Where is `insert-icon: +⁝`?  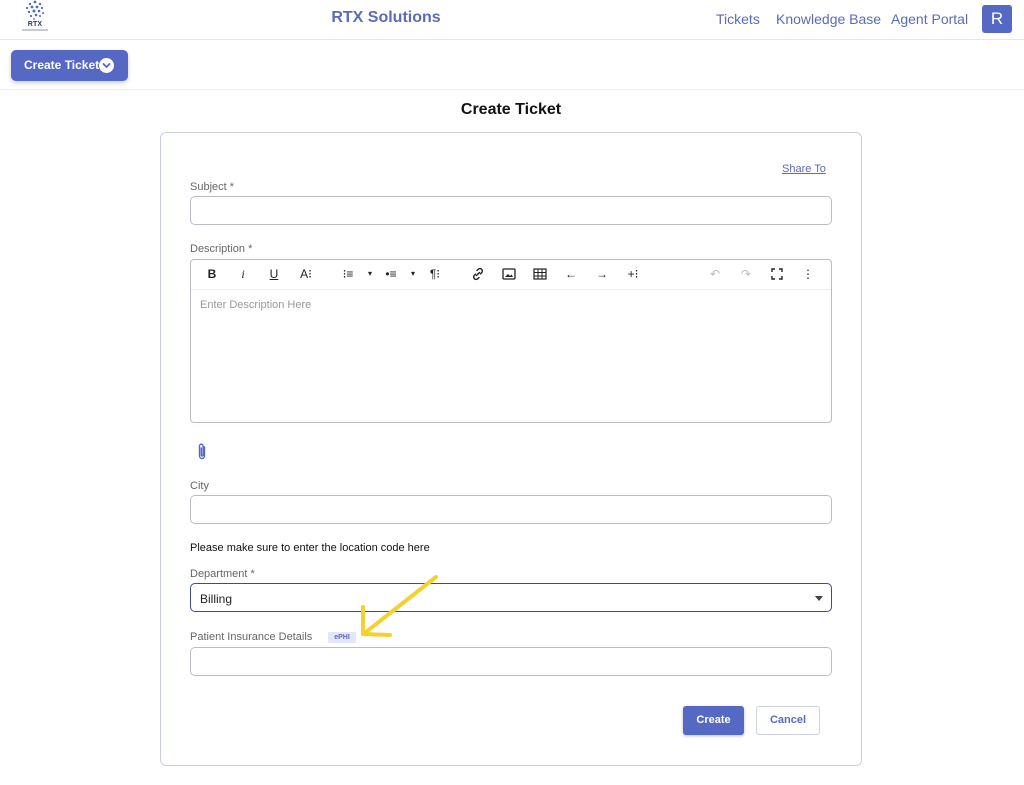 insert-icon: +⁝ is located at coordinates (633, 274).